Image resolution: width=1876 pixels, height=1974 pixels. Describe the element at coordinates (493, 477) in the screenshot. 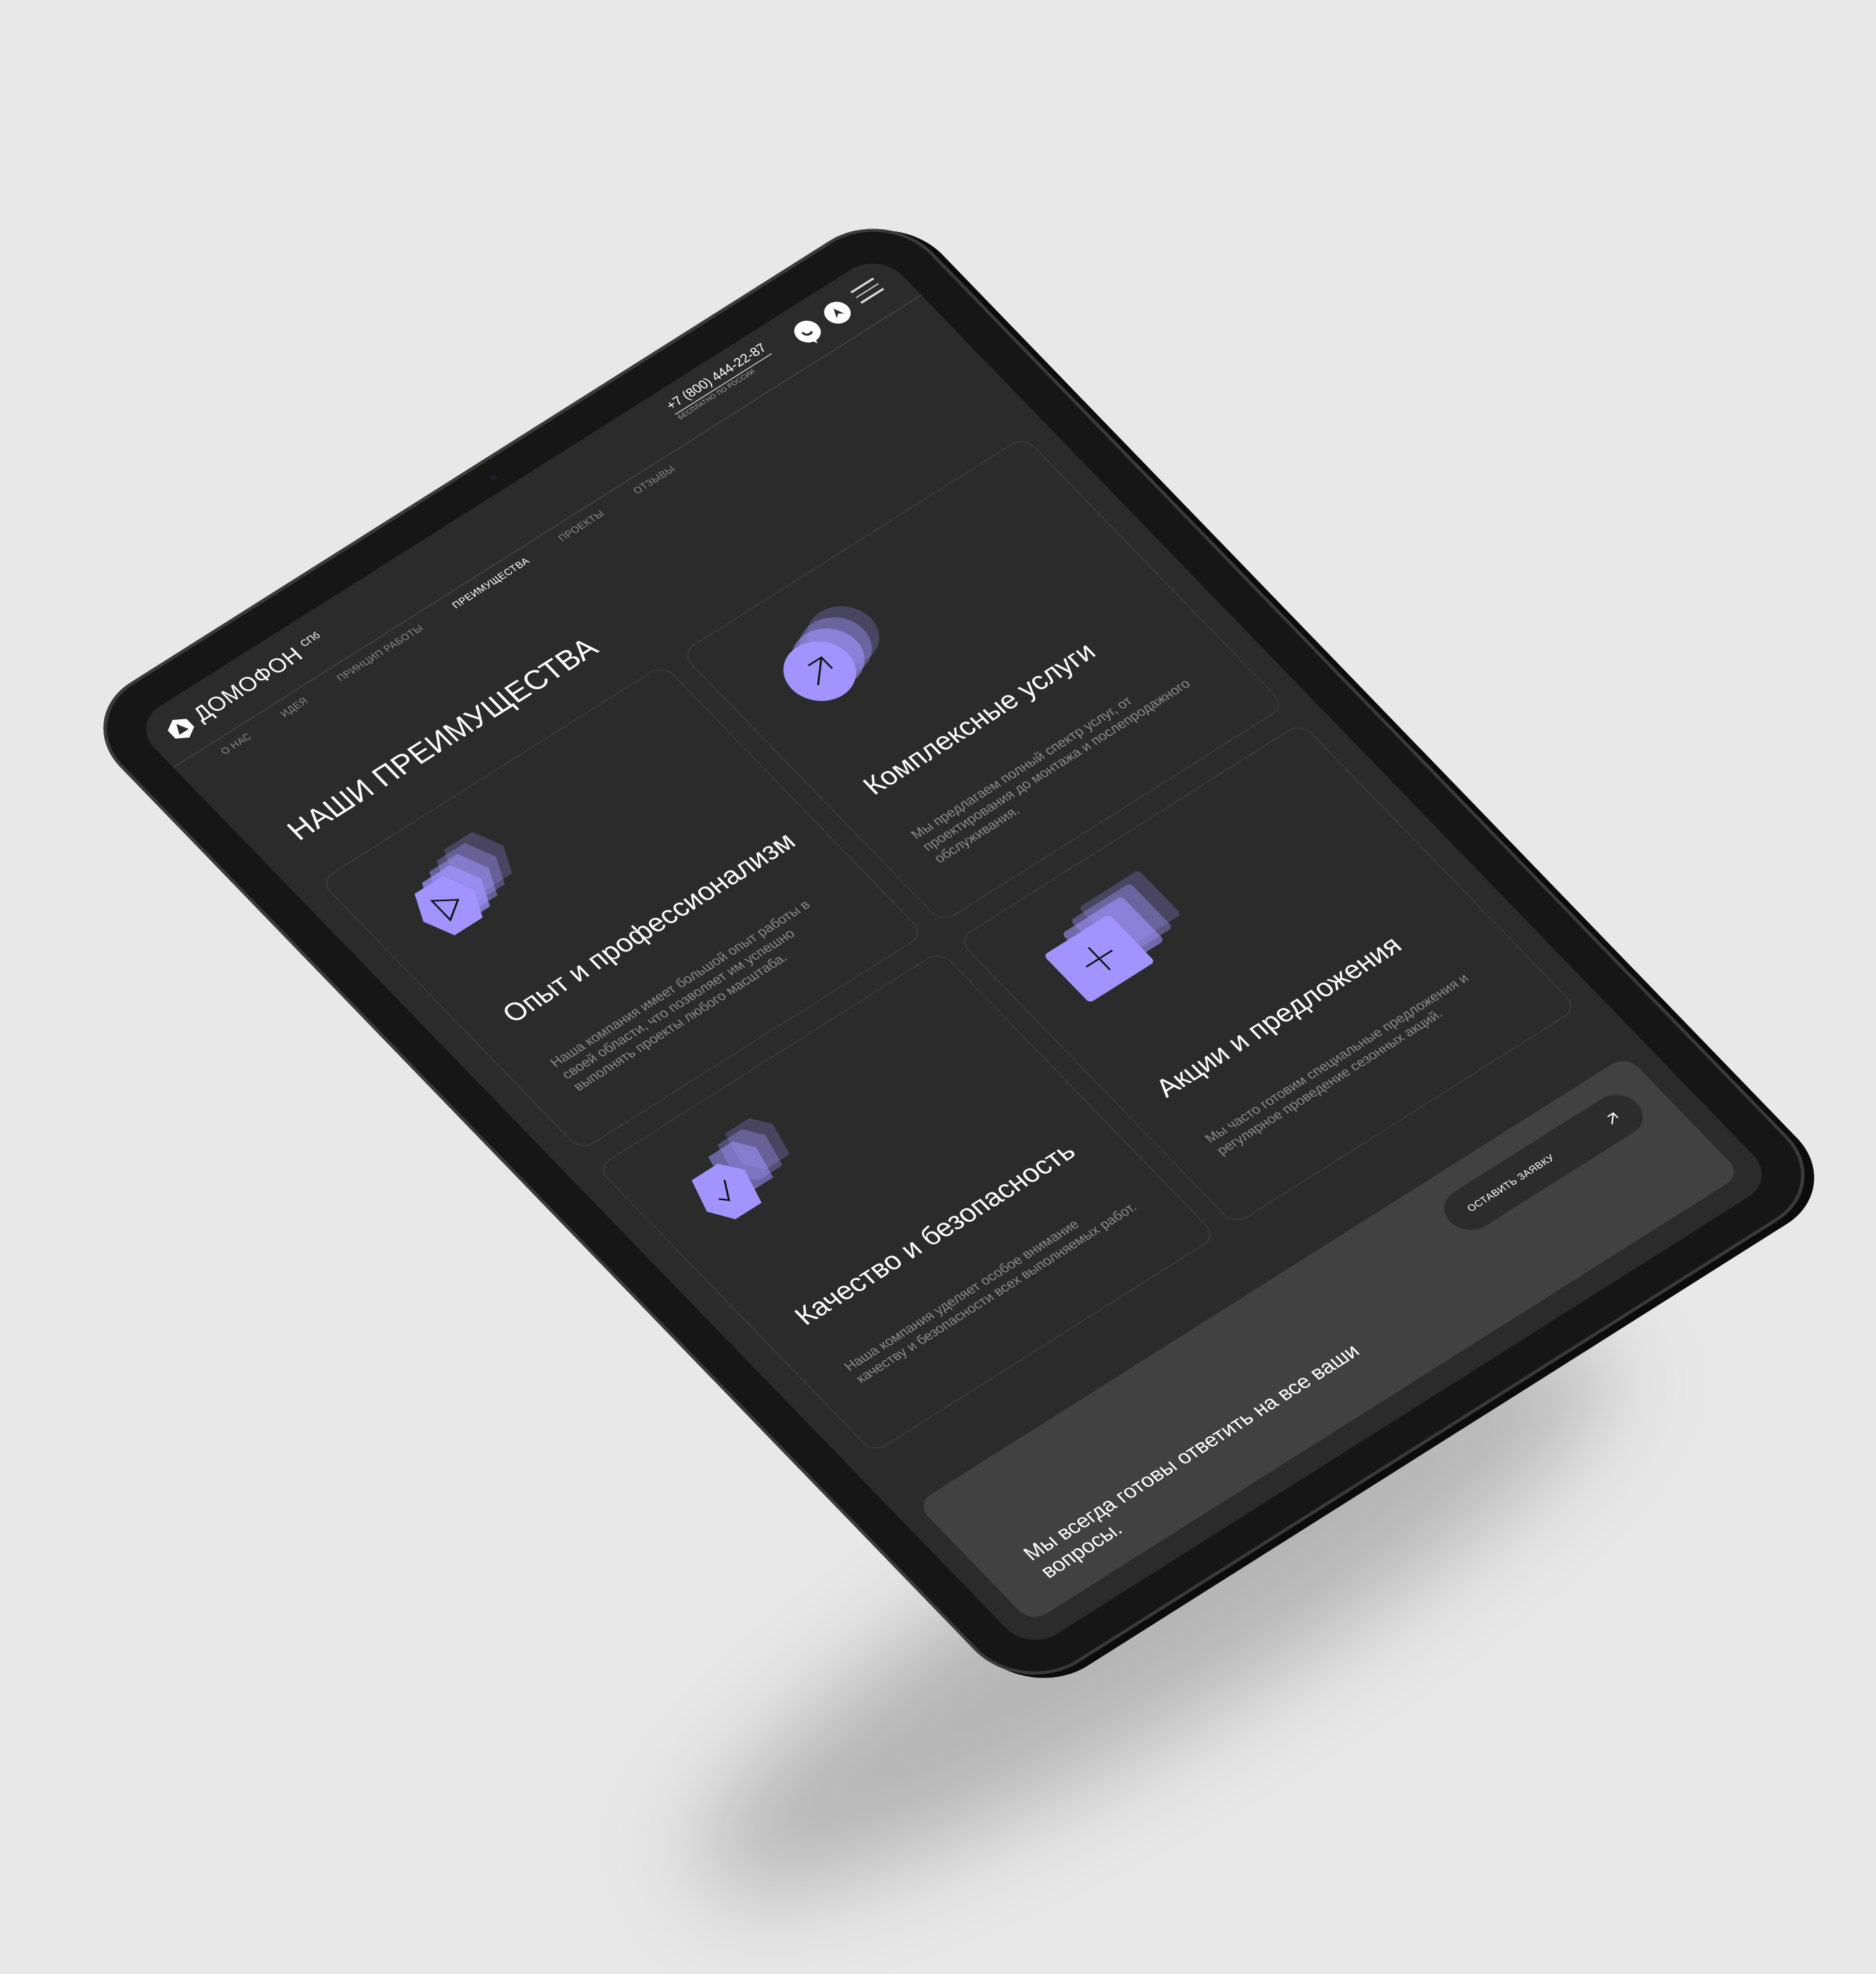

I see `camera-dot` at that location.